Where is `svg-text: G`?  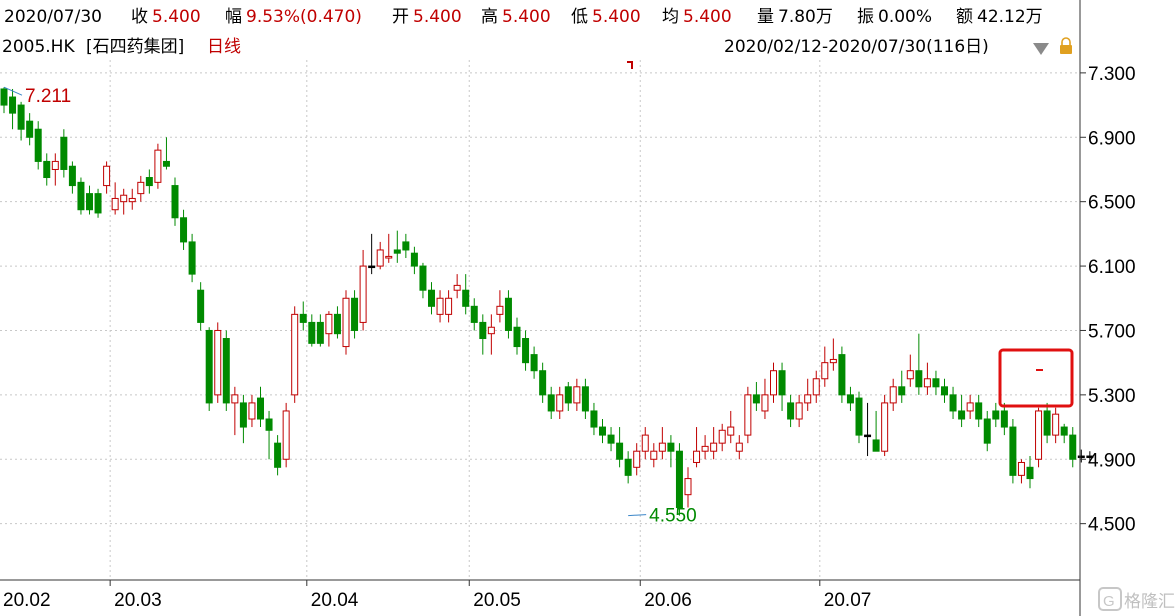 svg-text: G is located at coordinates (1109, 601).